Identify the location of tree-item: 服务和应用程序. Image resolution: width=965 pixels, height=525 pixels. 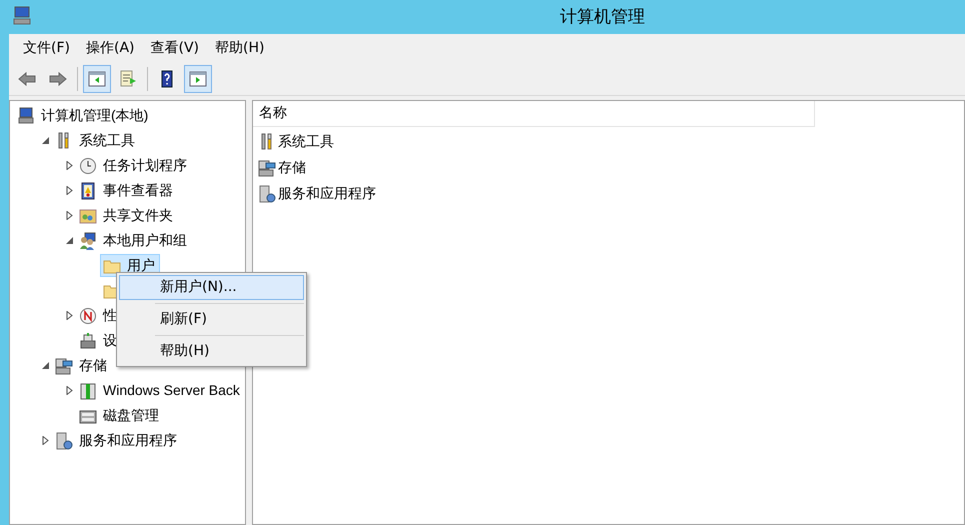
(117, 440).